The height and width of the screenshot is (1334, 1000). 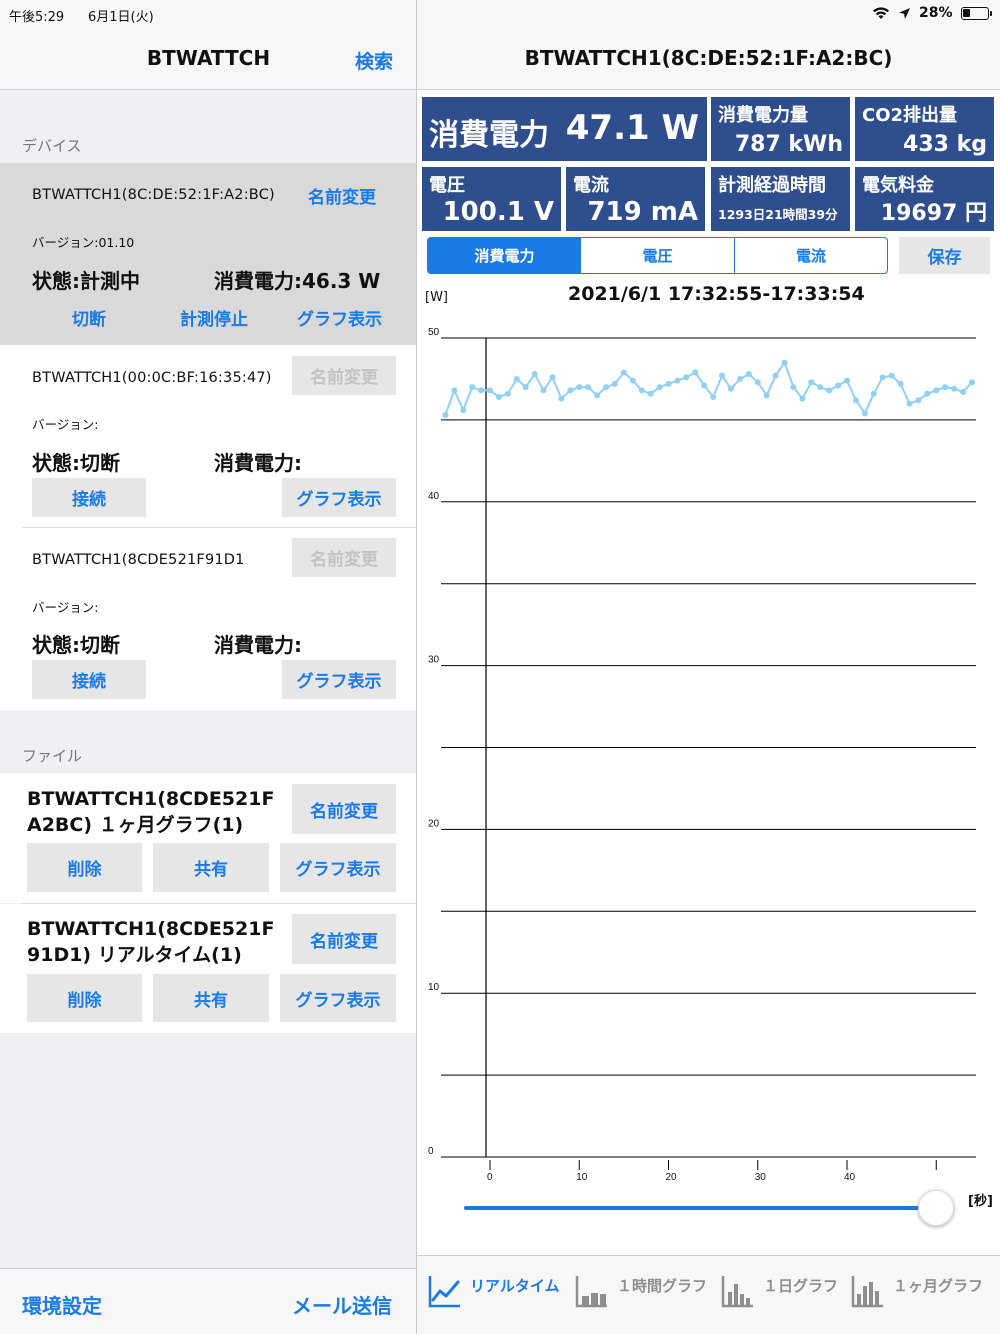 What do you see at coordinates (431, 1151) in the screenshot?
I see `y-tick-label: 0` at bounding box center [431, 1151].